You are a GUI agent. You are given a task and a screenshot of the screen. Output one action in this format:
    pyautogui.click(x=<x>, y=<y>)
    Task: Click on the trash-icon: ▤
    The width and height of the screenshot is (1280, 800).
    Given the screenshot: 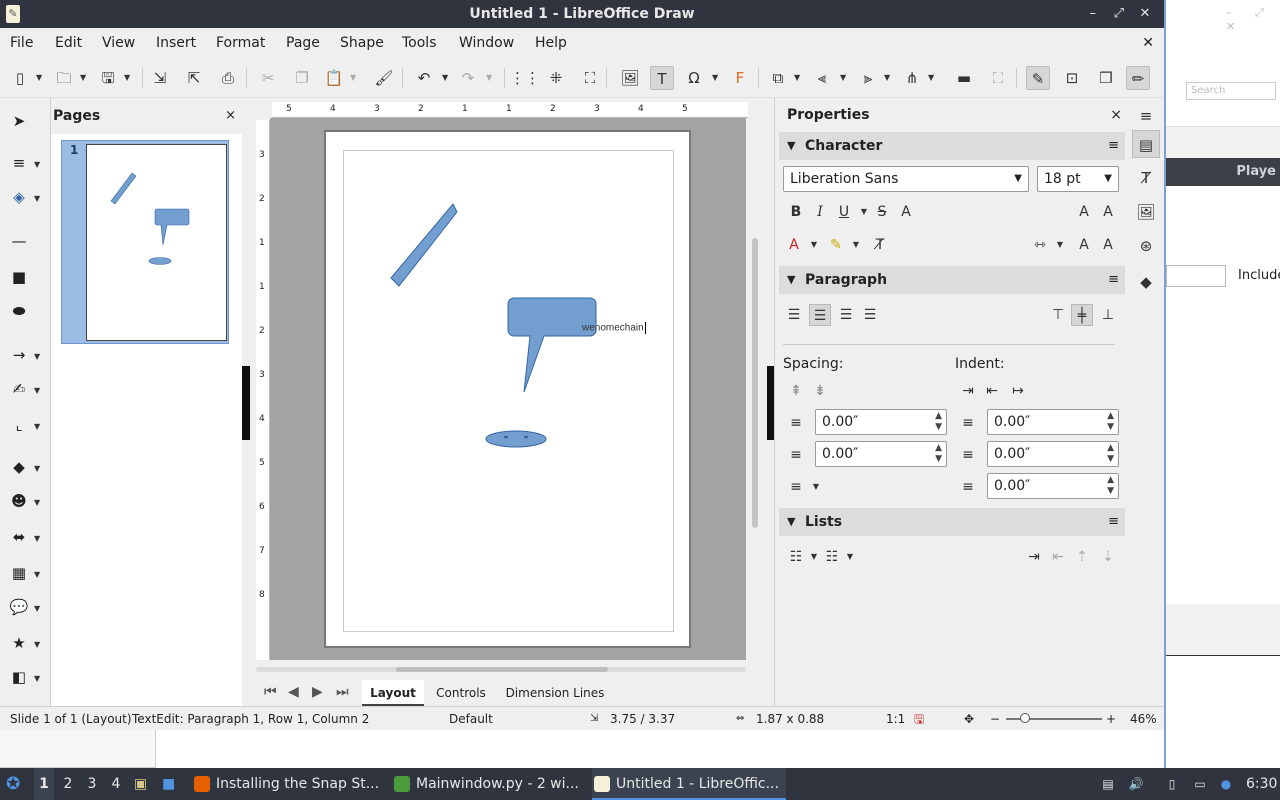 What is the action you would take?
    pyautogui.click(x=1108, y=784)
    